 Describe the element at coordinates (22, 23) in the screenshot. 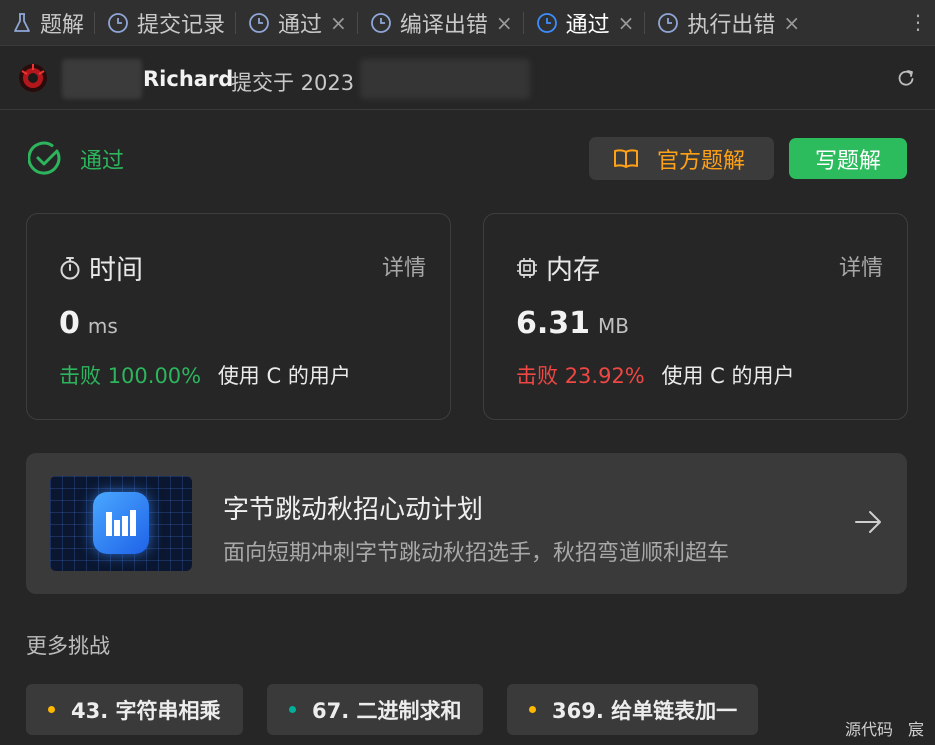

I see `flask-icon` at that location.